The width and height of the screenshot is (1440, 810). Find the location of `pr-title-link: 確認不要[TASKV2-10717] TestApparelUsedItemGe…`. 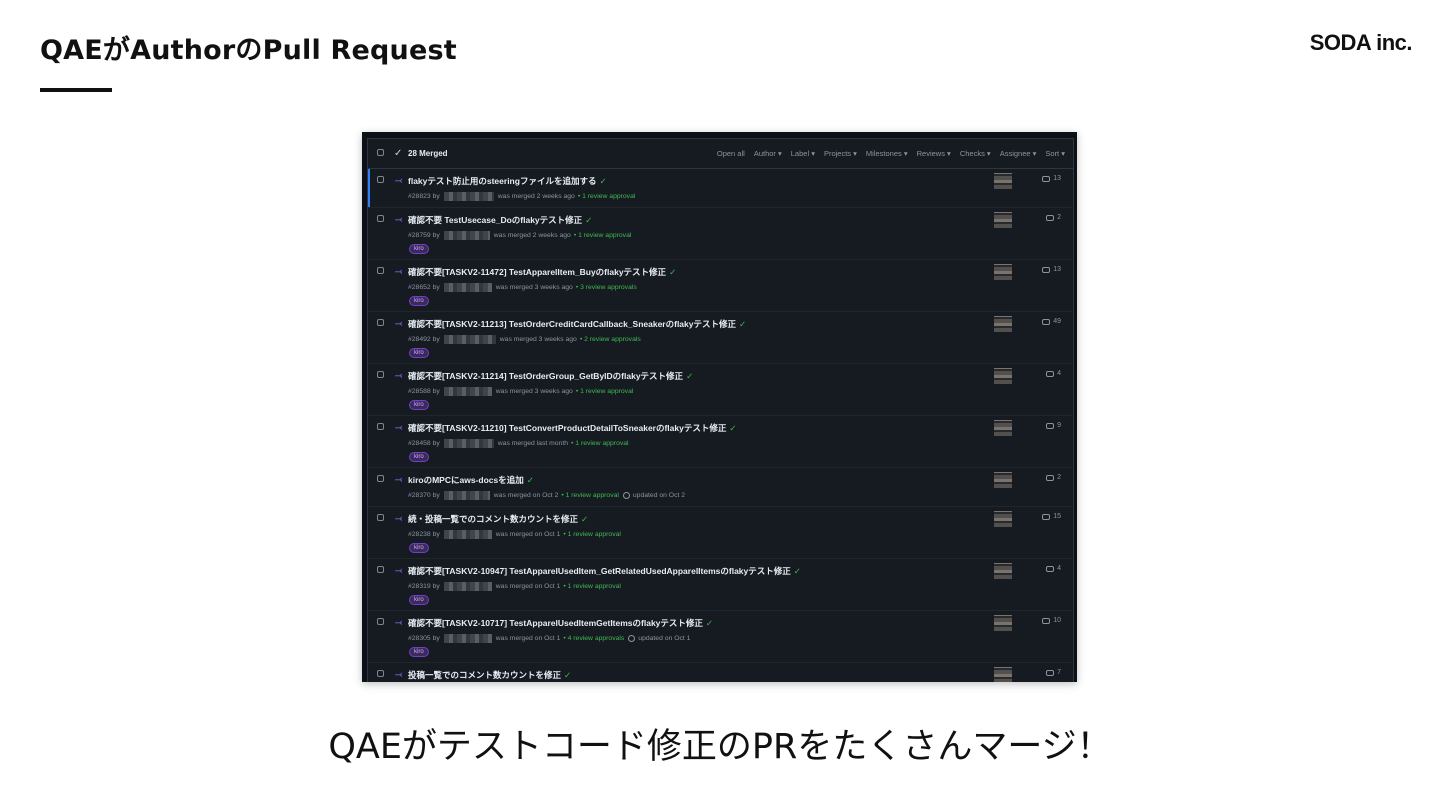

pr-title-link: 確認不要[TASKV2-10717] TestApparelUsedItemGe… is located at coordinates (560, 623).